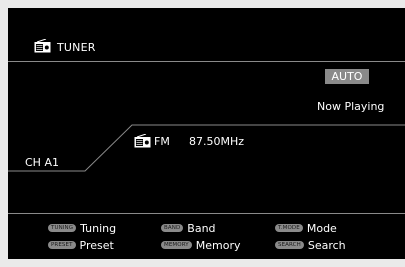 The width and height of the screenshot is (405, 267). I want to click on band-label: FM, so click(162, 141).